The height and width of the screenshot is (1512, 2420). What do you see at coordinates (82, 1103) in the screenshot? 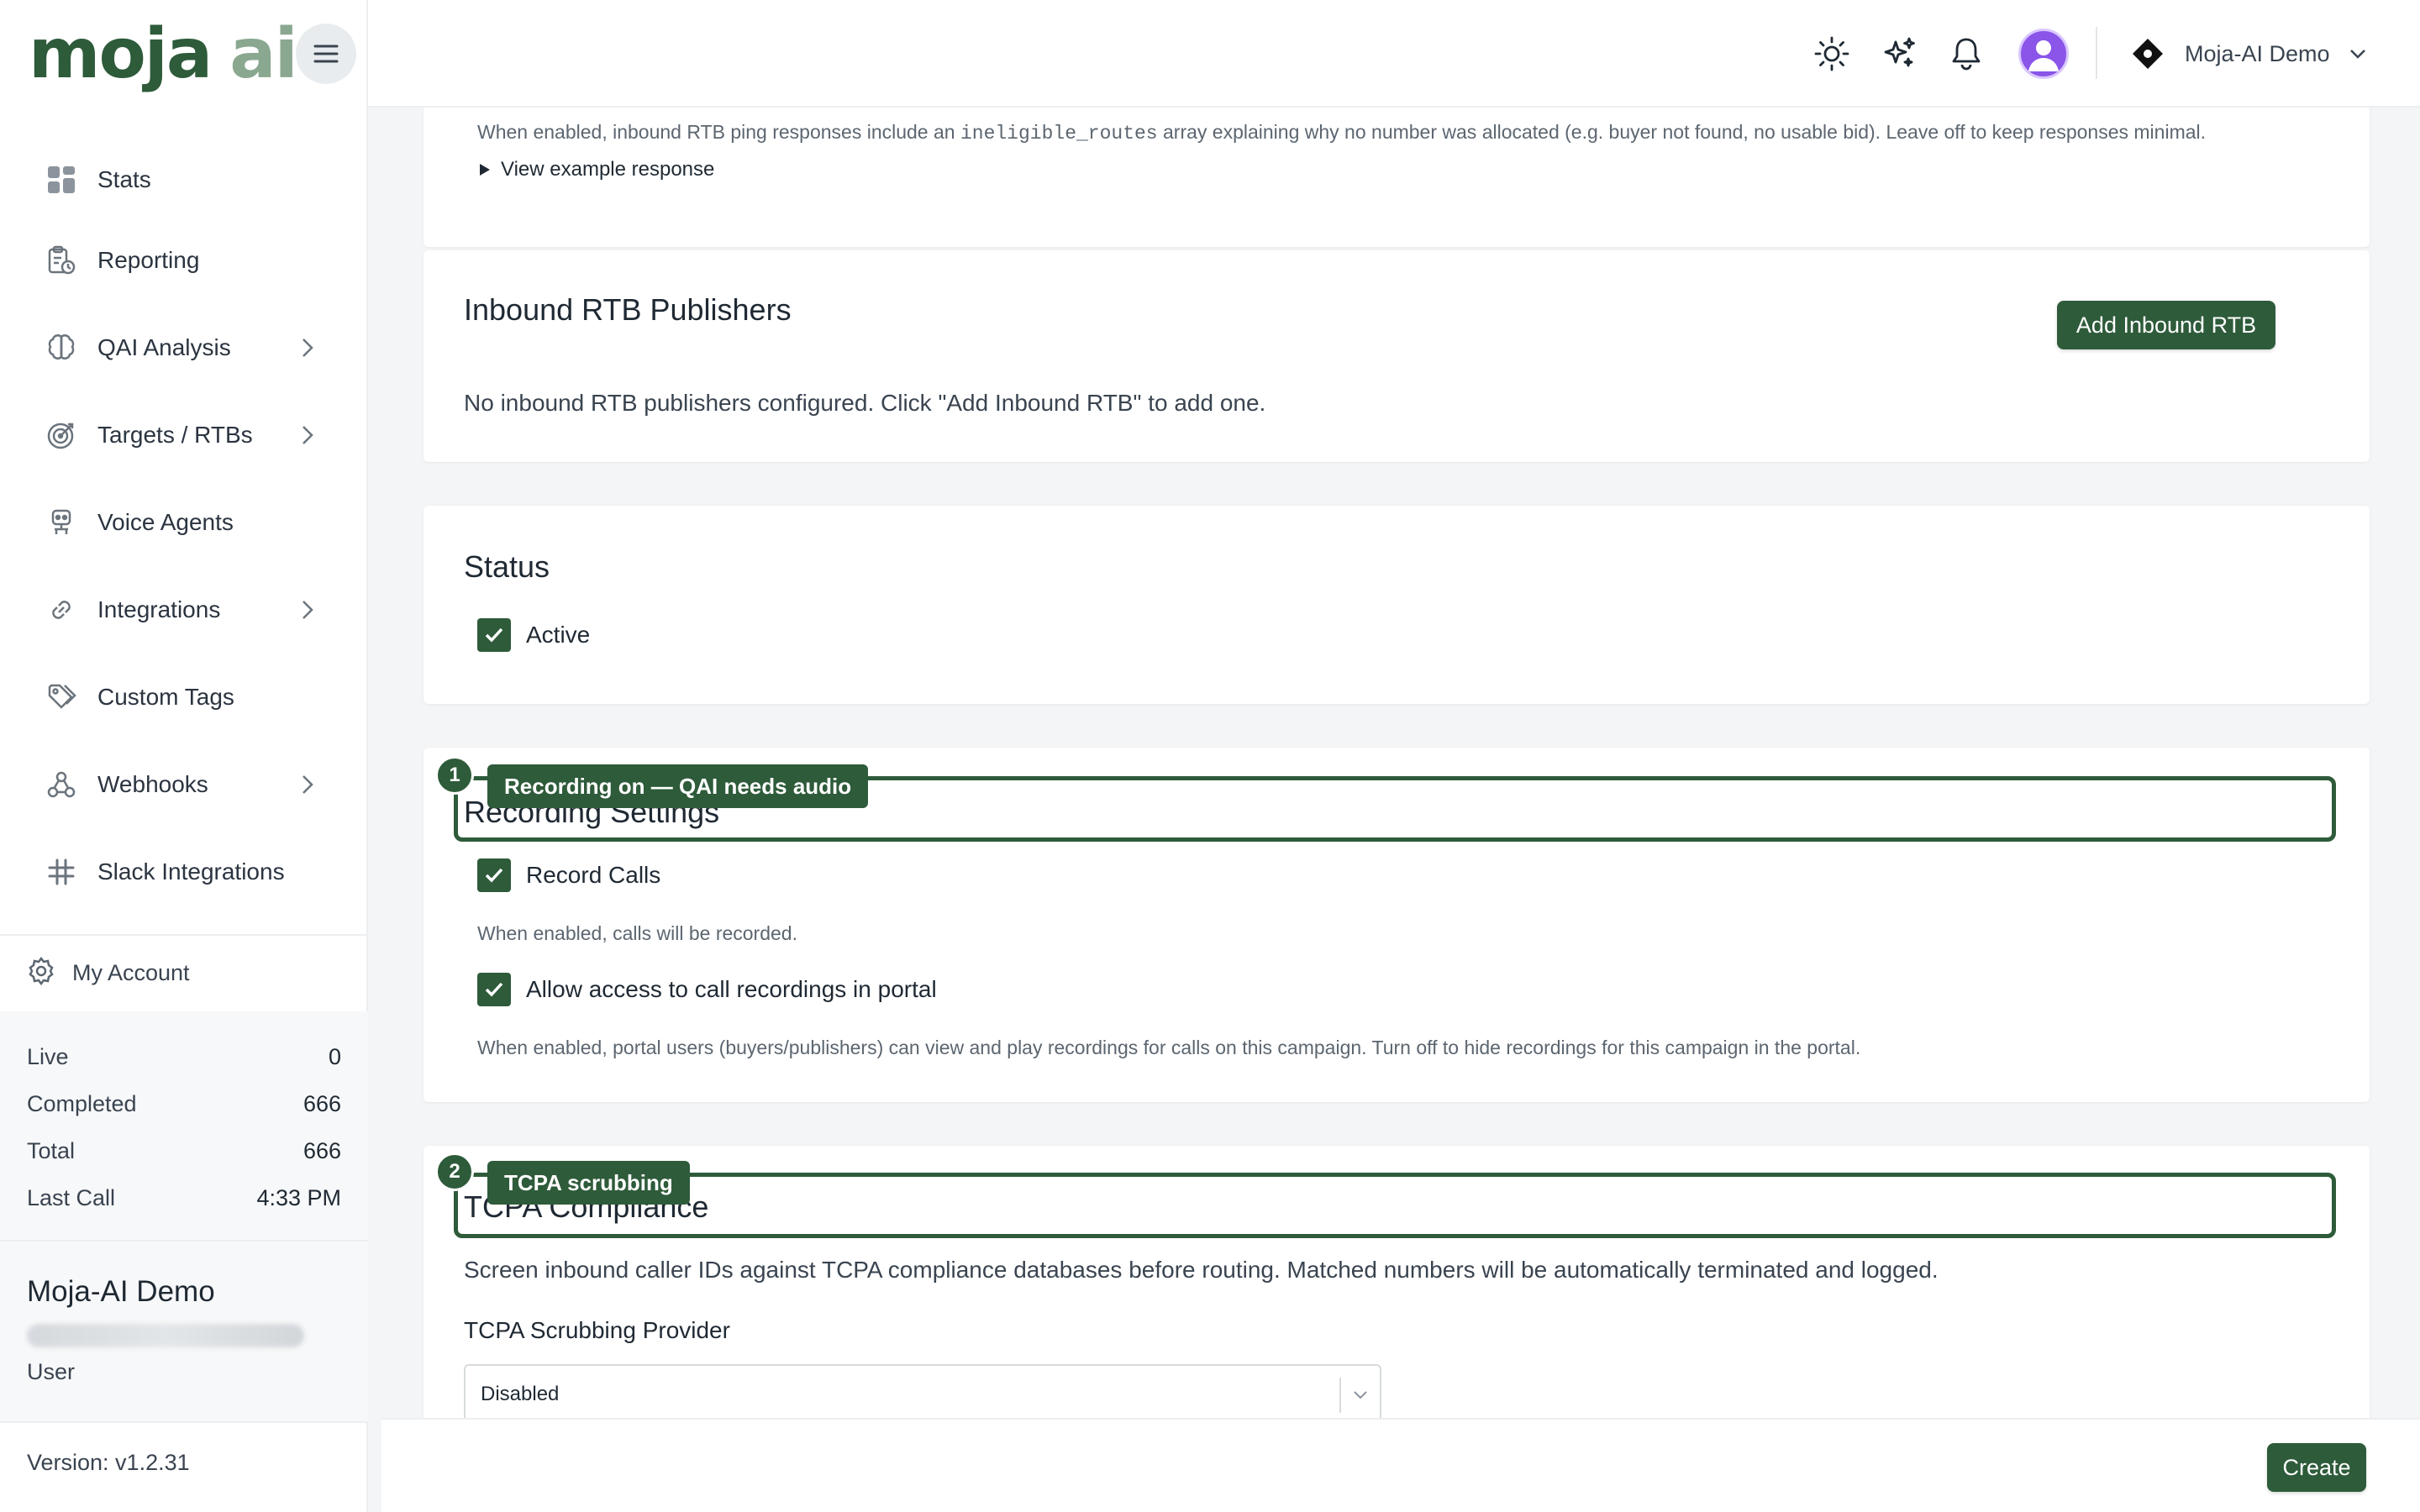
I see `stat-label: Completed` at bounding box center [82, 1103].